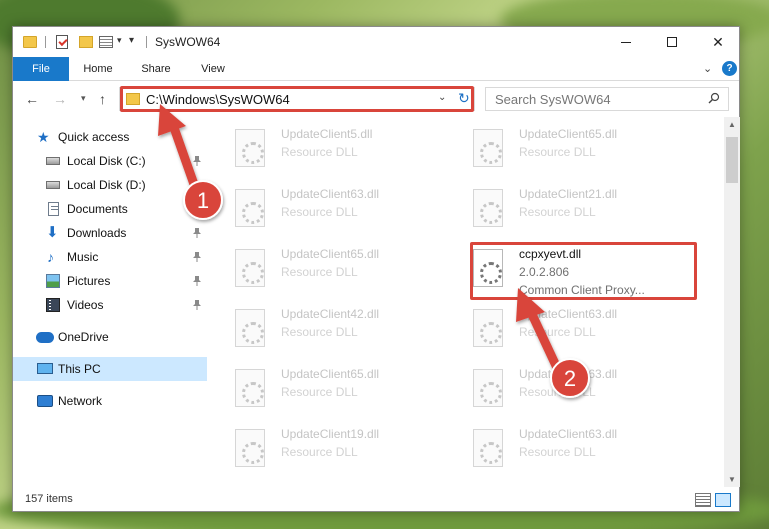 The image size is (769, 529). What do you see at coordinates (45, 337) in the screenshot?
I see `cloud-icon` at bounding box center [45, 337].